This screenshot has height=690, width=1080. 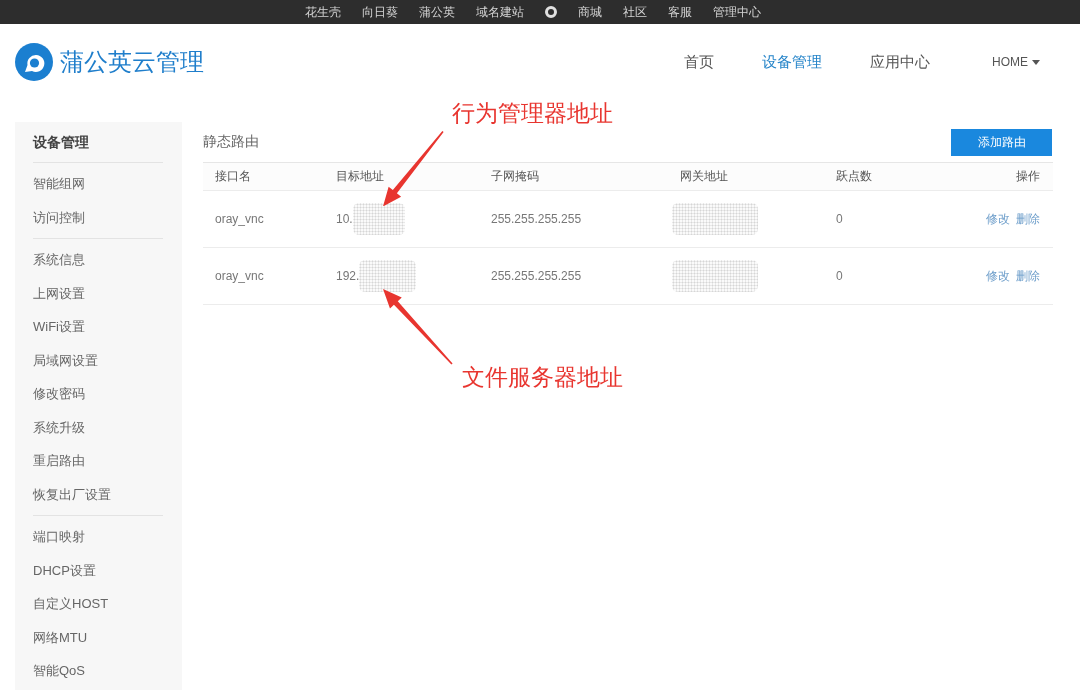 I want to click on panel-title: 静态路由, so click(x=231, y=142).